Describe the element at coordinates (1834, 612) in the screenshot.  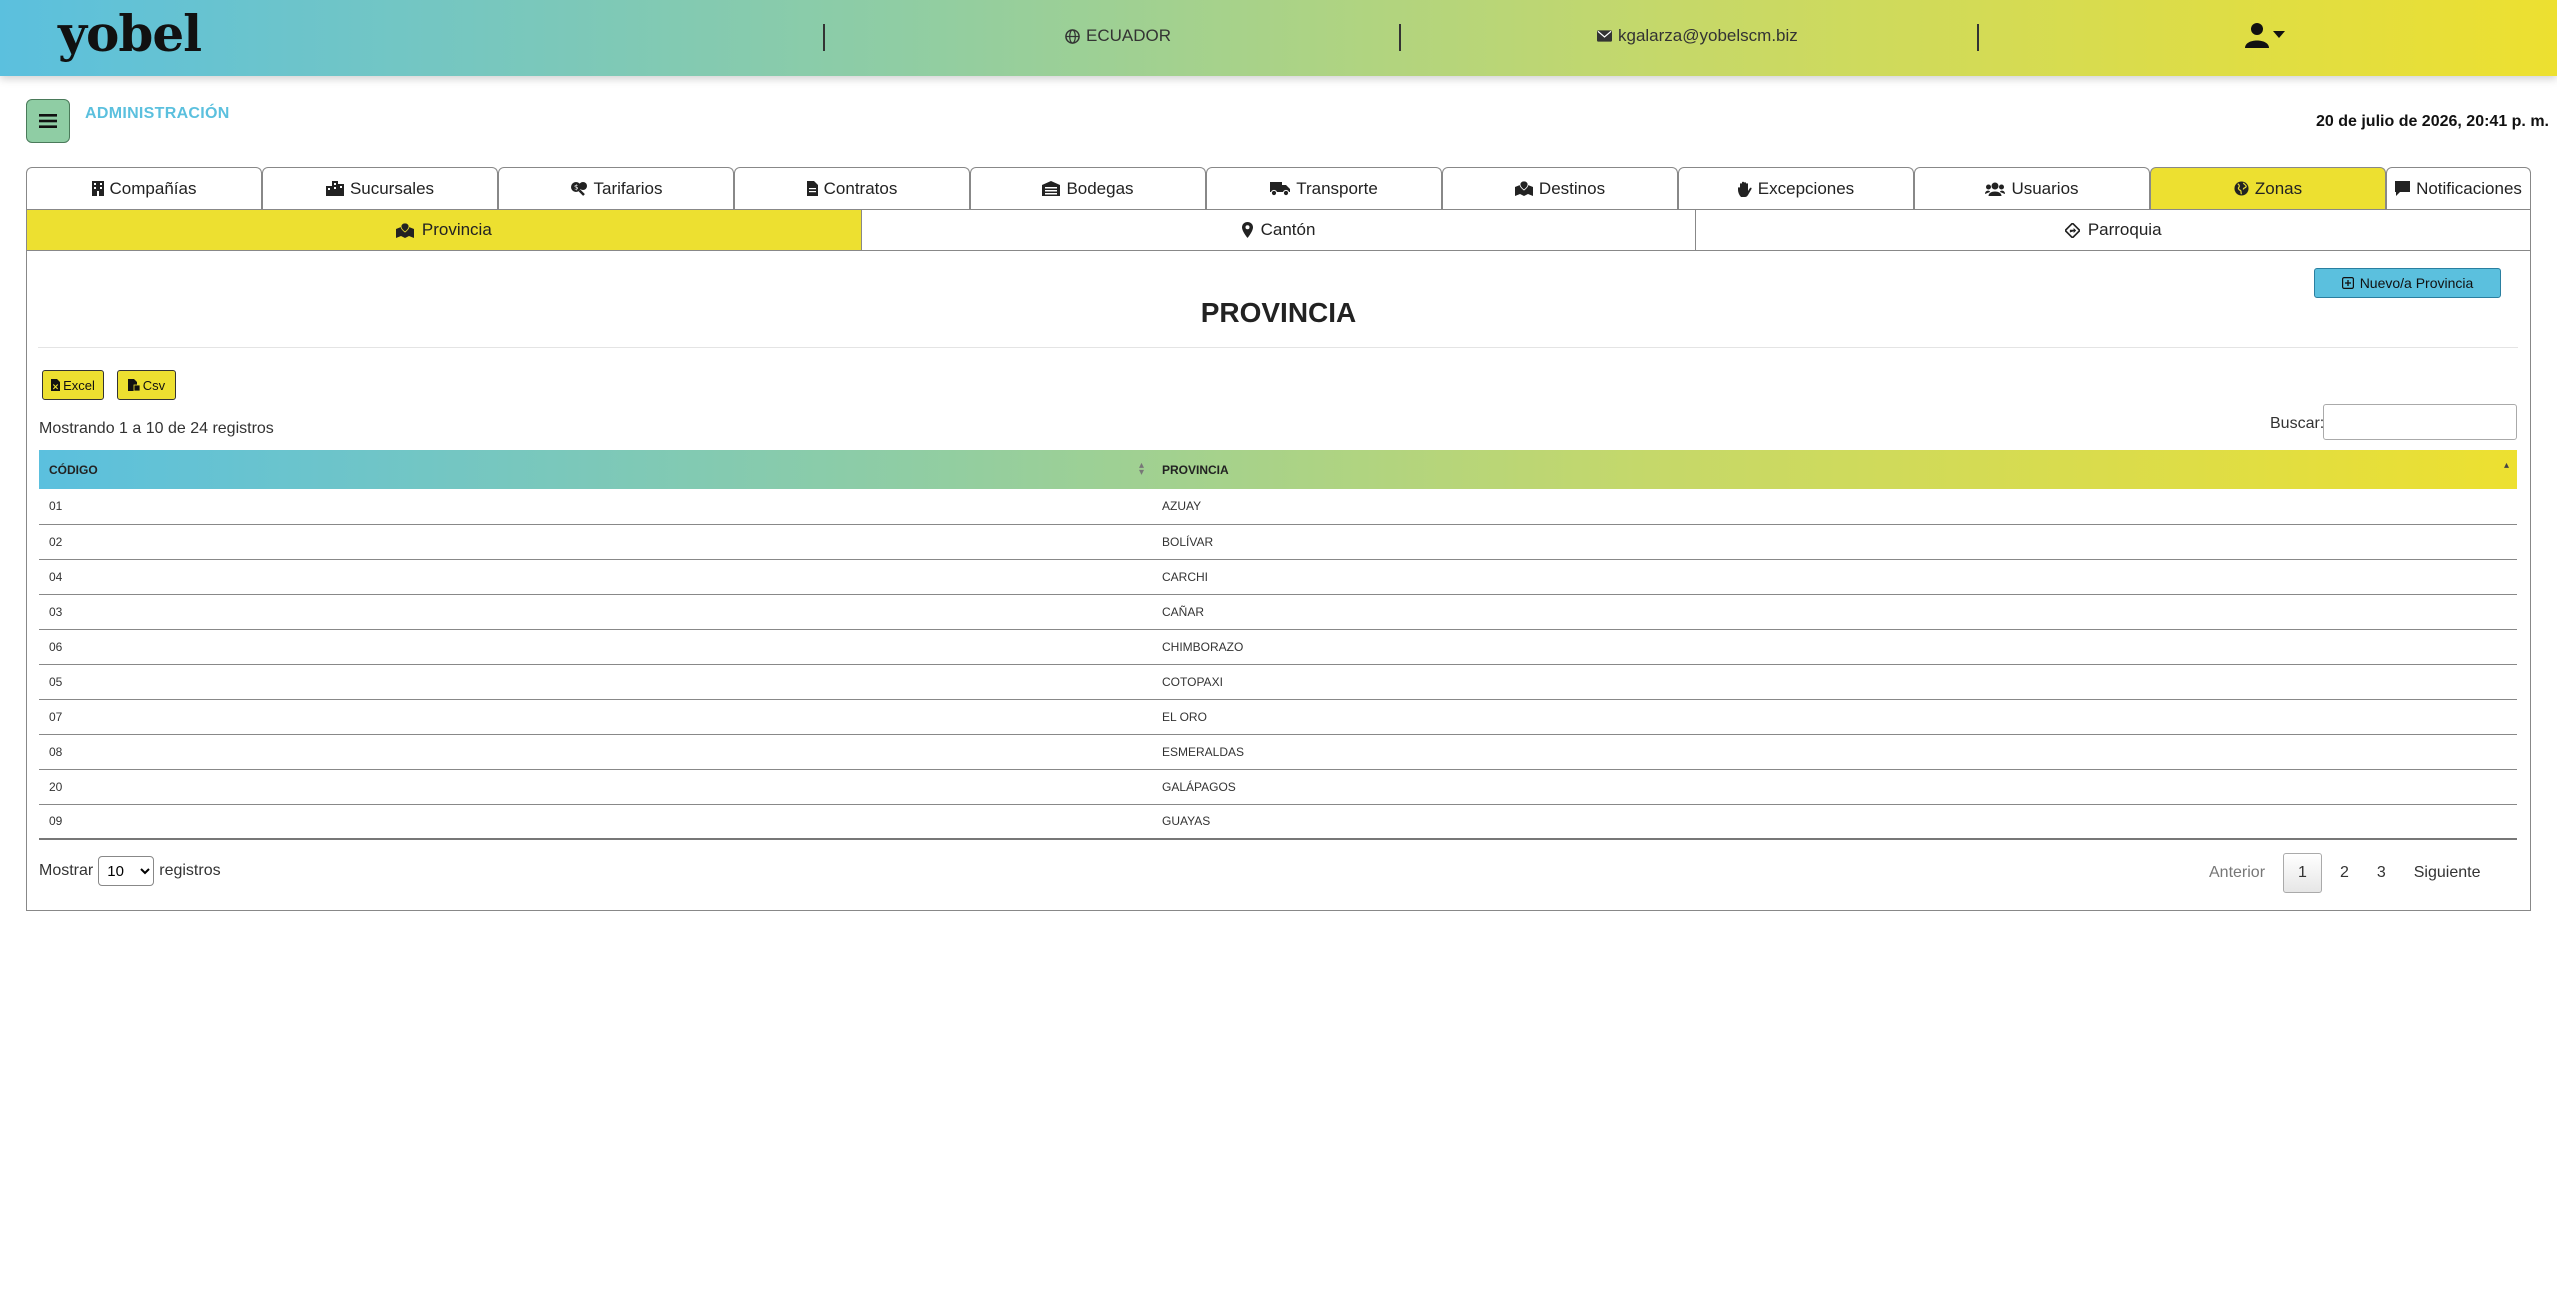
I see `cell-provincia: CAÑAR` at that location.